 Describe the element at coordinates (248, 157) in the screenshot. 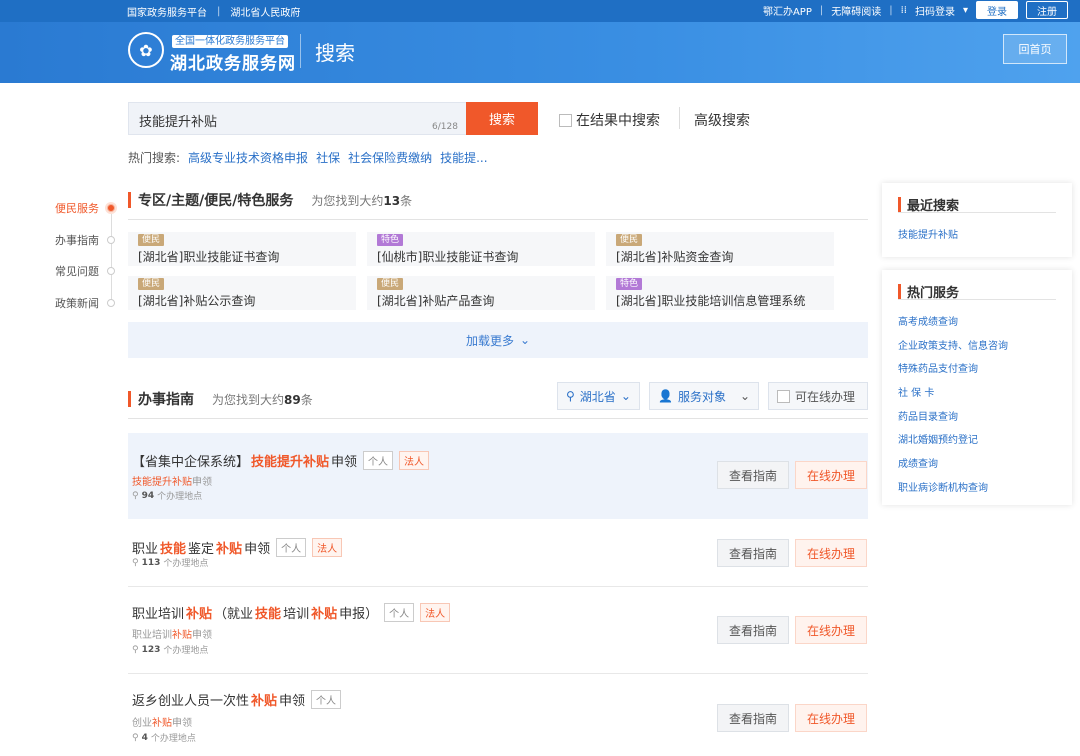

I see `hot-link: 高级专业技术资格申报` at that location.